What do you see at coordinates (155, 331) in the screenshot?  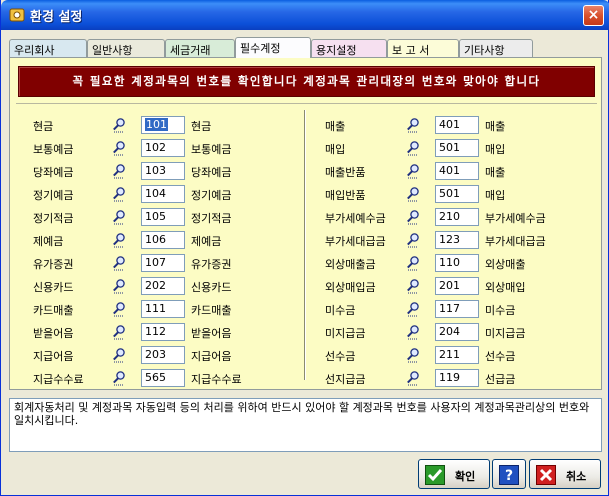 I see `account-code-value: 112` at bounding box center [155, 331].